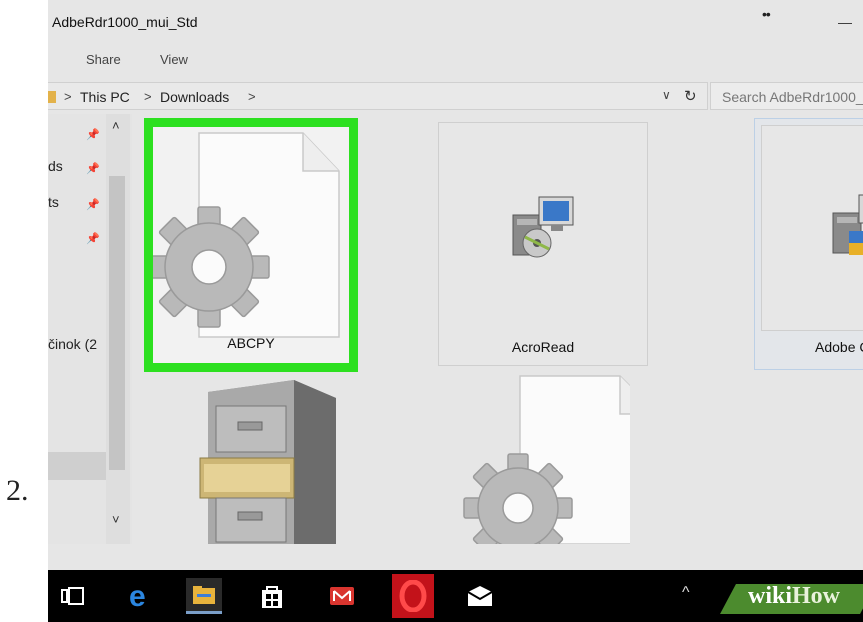  Describe the element at coordinates (455, 20) in the screenshot. I see `title-bar: AdbeRdr1000_mui_Std •• —` at that location.